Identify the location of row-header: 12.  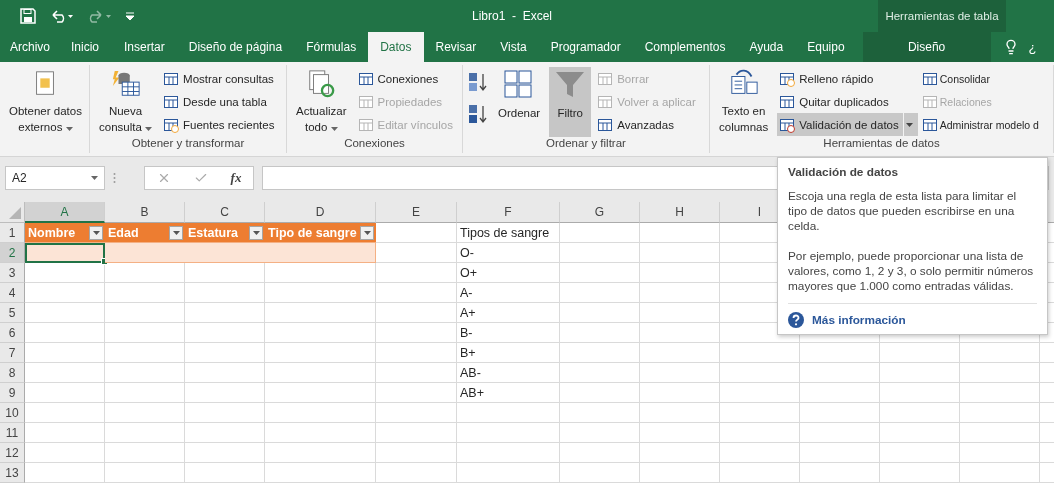
(12, 453).